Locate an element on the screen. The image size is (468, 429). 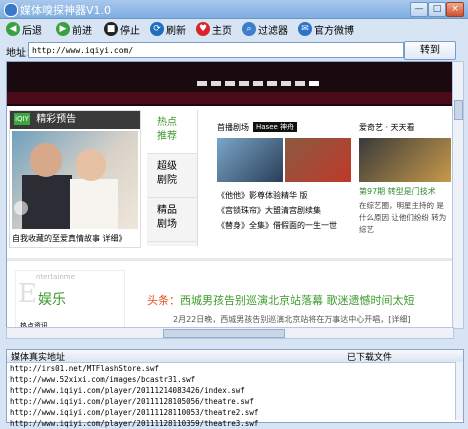
weibo-icon: ✉ is located at coordinates (305, 29).